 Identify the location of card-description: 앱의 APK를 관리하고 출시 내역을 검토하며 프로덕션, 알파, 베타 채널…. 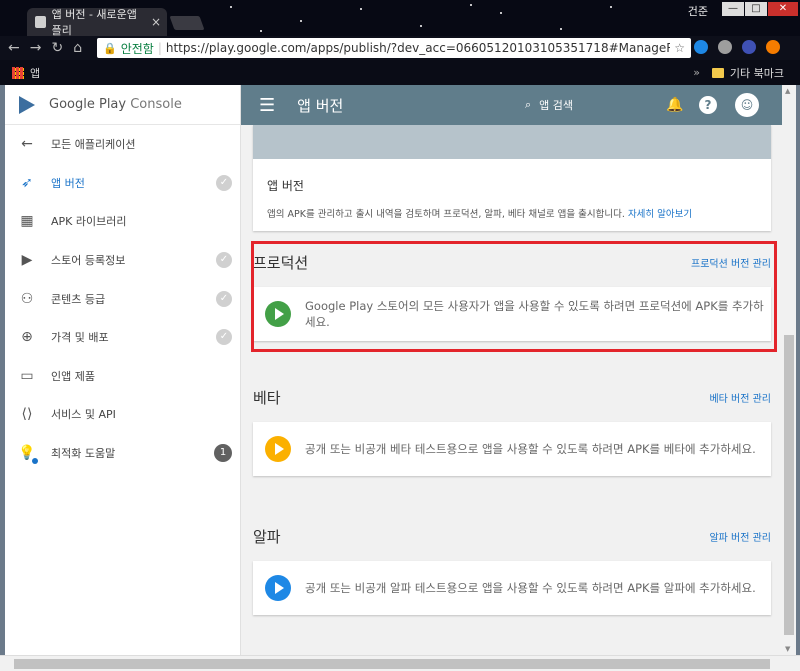
(519, 213).